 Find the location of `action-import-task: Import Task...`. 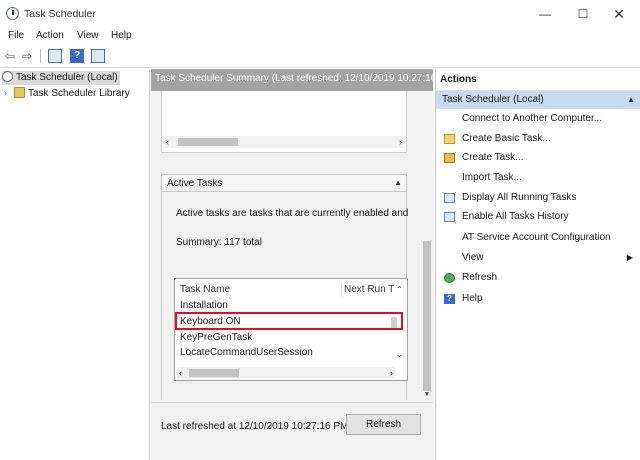

action-import-task: Import Task... is located at coordinates (538, 178).